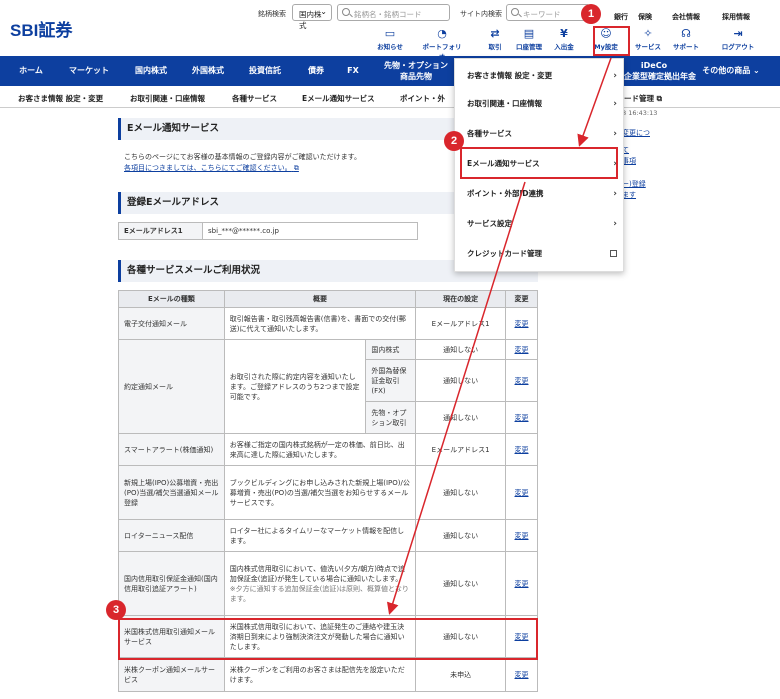 The height and width of the screenshot is (699, 780). Describe the element at coordinates (116, 610) in the screenshot. I see `step-badge-3: 3` at that location.